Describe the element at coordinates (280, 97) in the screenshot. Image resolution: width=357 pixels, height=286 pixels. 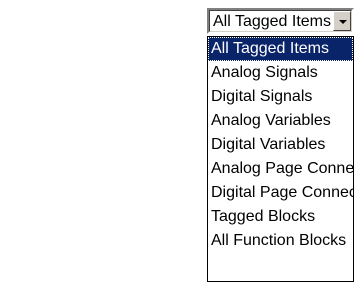
I see `list-item-digital-signals: Digital Signals` at that location.